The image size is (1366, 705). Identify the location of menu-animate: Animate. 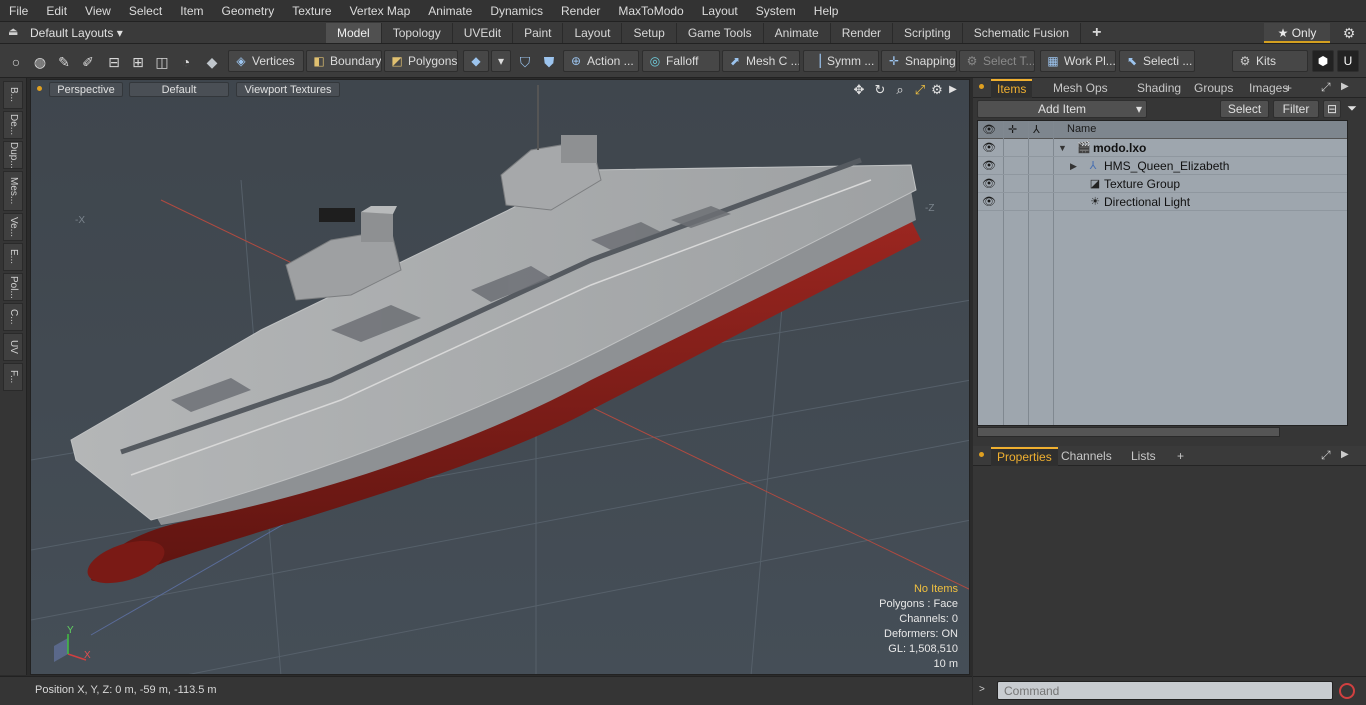
(450, 11).